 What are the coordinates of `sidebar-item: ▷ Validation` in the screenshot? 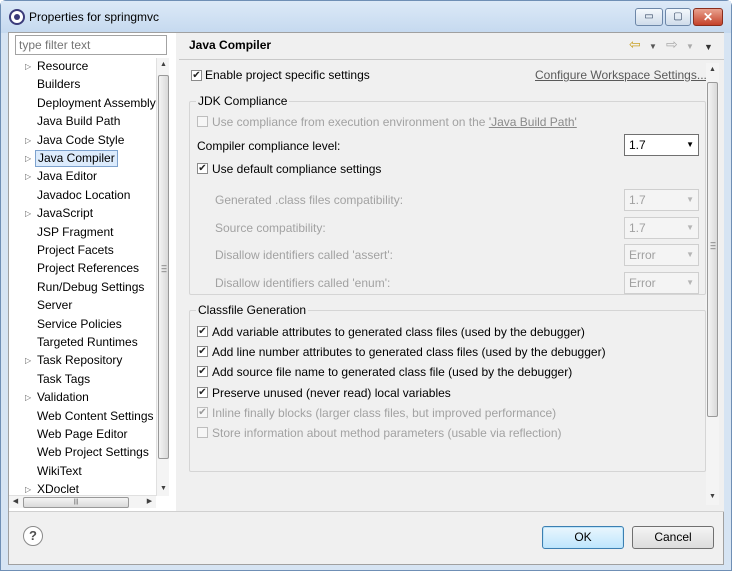 It's located at (82, 397).